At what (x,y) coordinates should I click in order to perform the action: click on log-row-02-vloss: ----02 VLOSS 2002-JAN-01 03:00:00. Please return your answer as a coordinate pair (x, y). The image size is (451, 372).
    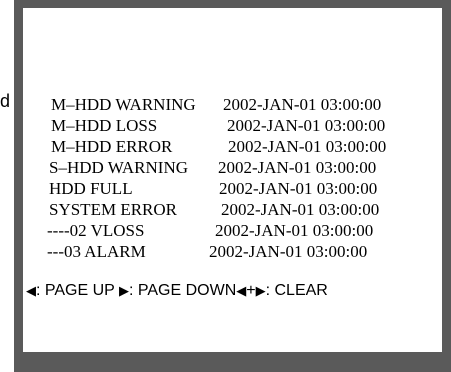
    Looking at the image, I should click on (232, 230).